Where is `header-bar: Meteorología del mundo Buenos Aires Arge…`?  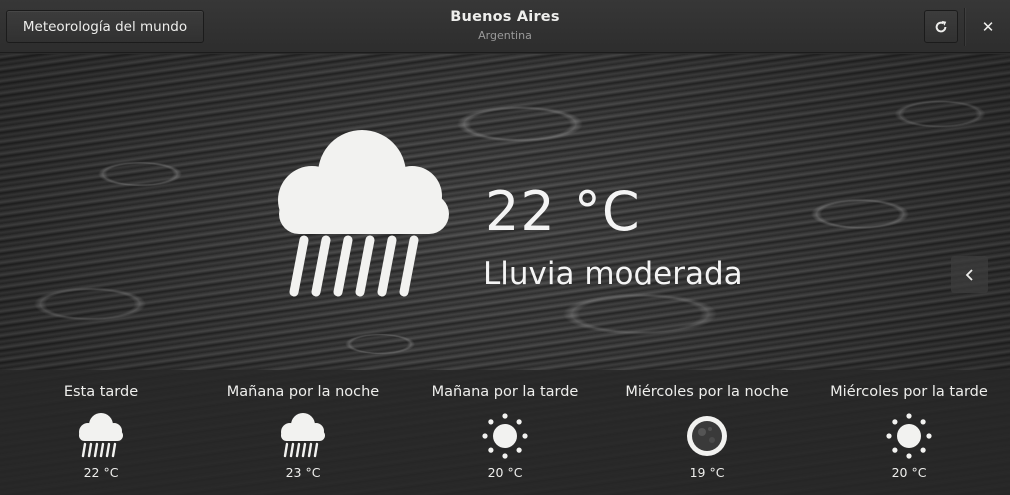 header-bar: Meteorología del mundo Buenos Aires Arge… is located at coordinates (505, 26).